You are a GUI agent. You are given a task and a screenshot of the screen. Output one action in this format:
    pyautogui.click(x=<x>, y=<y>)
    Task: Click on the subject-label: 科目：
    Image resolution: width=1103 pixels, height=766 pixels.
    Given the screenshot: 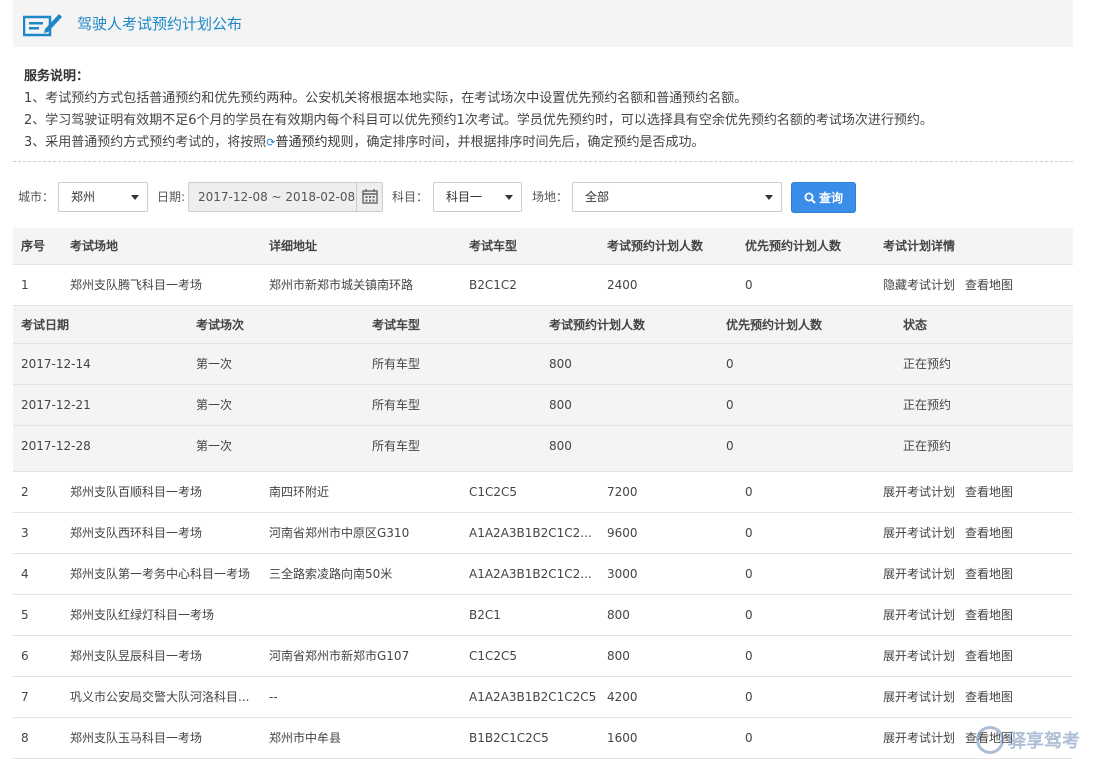 What is the action you would take?
    pyautogui.click(x=410, y=197)
    